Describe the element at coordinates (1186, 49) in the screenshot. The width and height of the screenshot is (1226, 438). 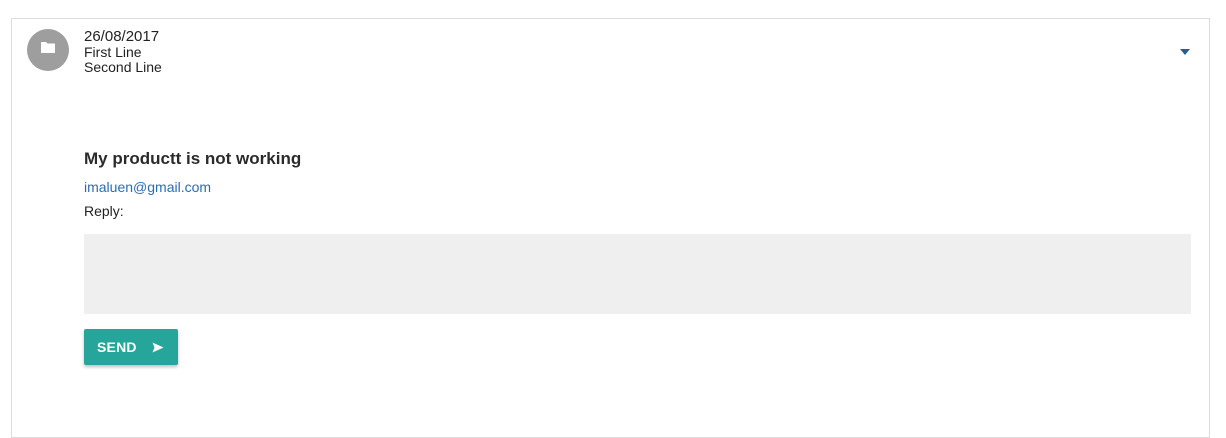
I see `caret-down-icon` at that location.